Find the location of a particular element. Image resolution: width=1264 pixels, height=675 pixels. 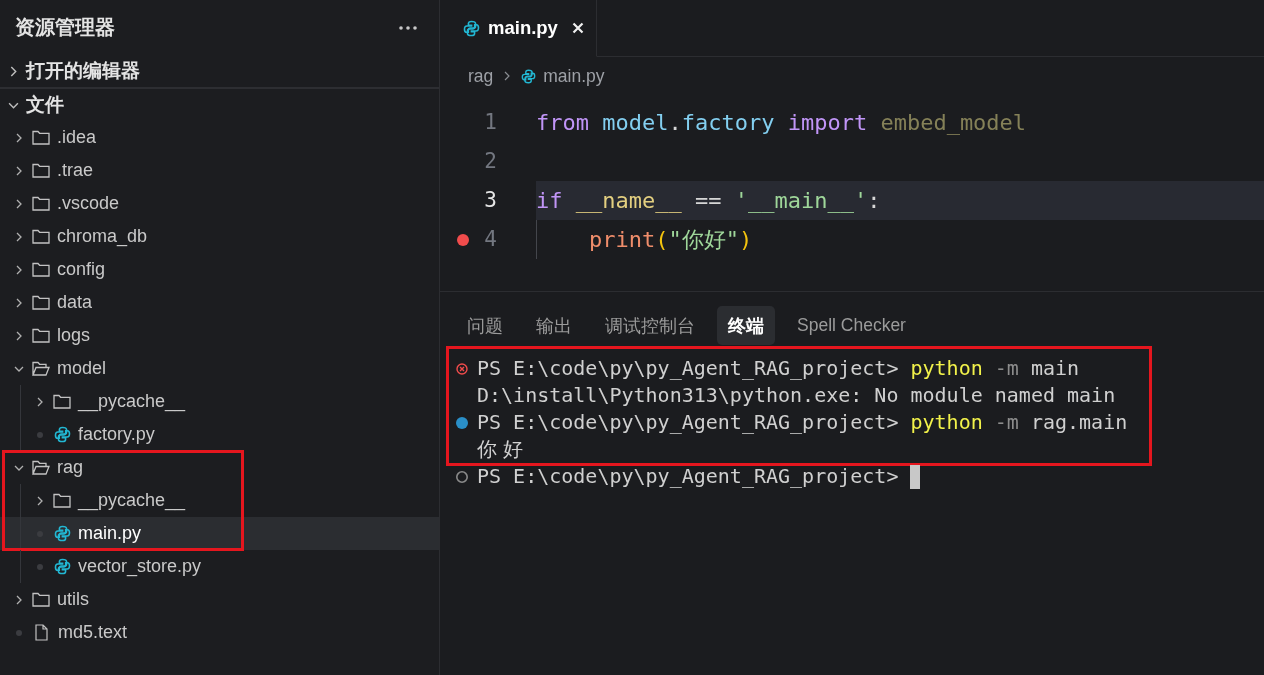

tree-item: model is located at coordinates (219, 368).